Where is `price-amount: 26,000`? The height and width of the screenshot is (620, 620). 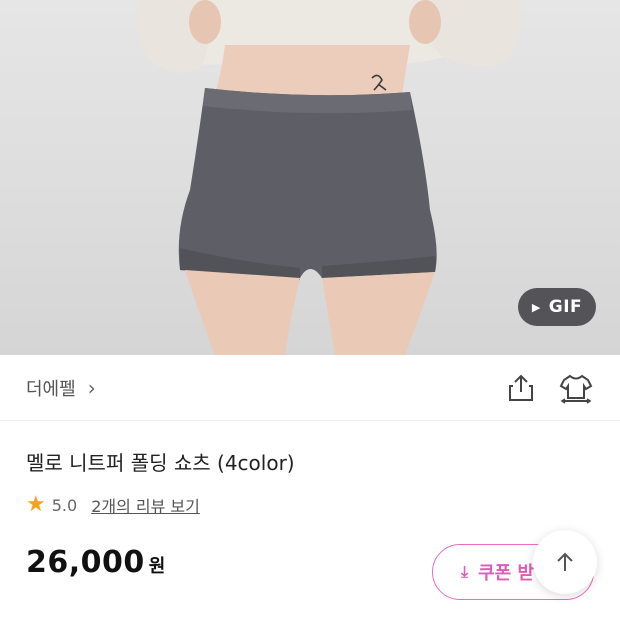 price-amount: 26,000 is located at coordinates (85, 562).